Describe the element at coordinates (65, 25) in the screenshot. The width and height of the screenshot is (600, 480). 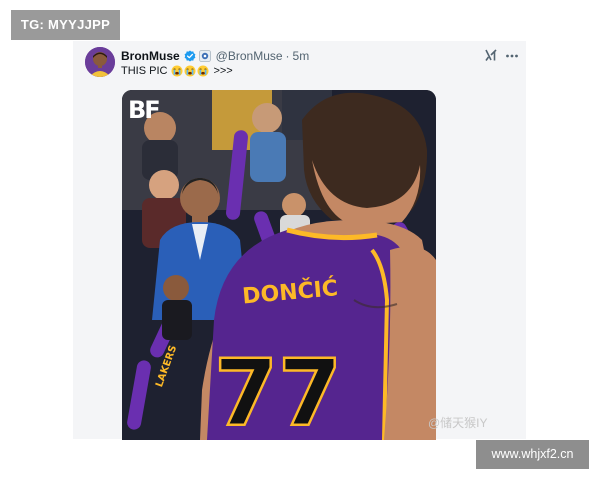
I see `watermark-top-left: TG: MYYJJPP` at that location.